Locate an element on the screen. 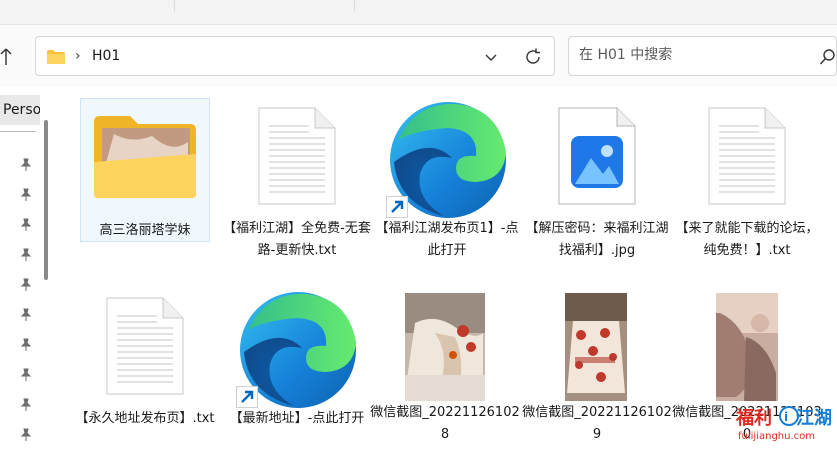 This screenshot has width=837, height=451. title-bar-strip is located at coordinates (418, 12).